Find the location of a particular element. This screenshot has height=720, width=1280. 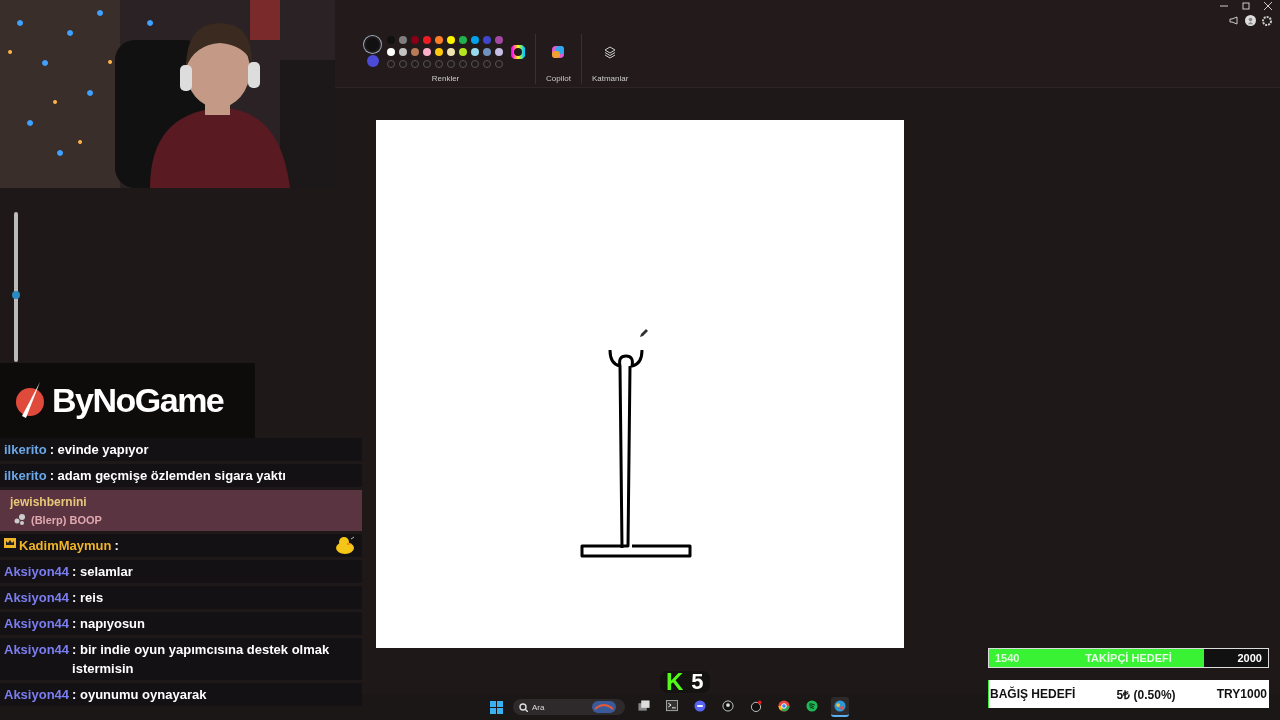

chat-message: : oyunumu oynayarak is located at coordinates (140, 695).